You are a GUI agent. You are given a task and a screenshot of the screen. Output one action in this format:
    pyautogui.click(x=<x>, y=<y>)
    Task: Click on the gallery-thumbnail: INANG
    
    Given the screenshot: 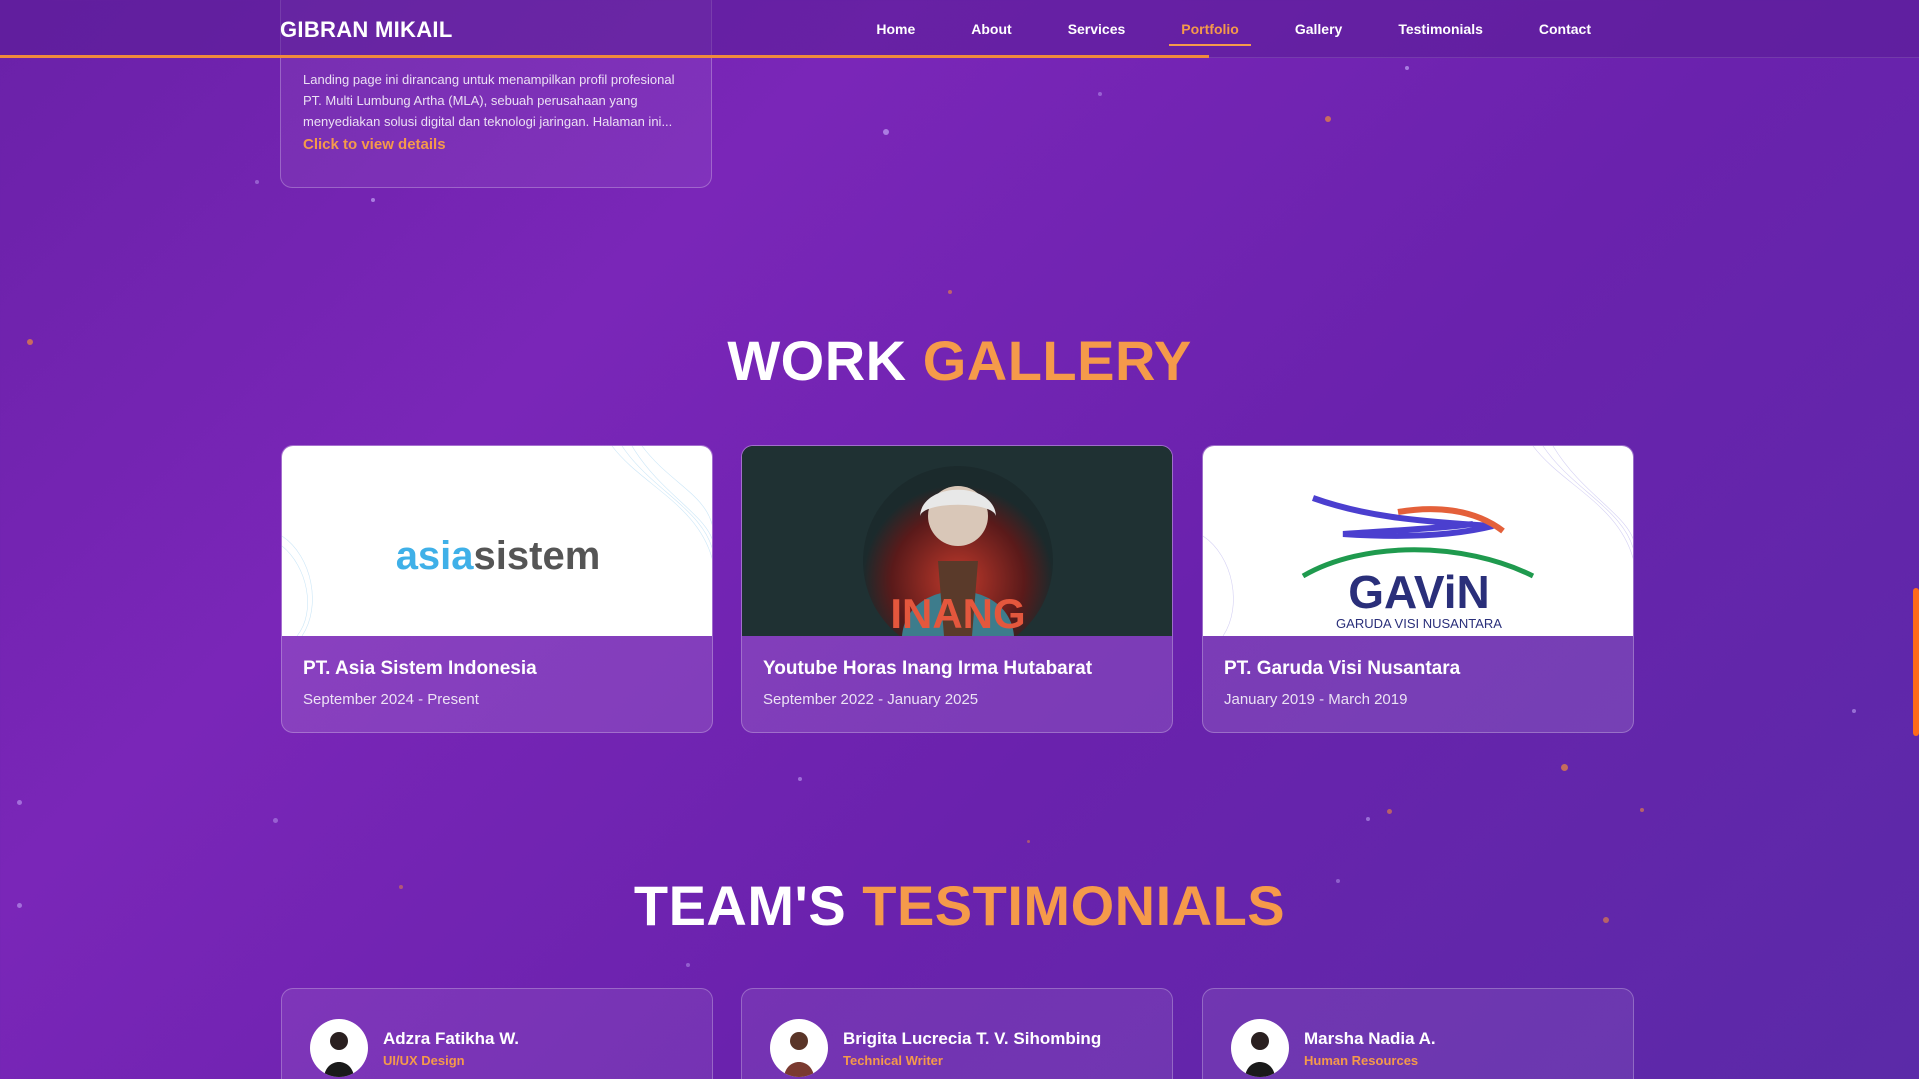 What is the action you would take?
    pyautogui.click(x=957, y=541)
    